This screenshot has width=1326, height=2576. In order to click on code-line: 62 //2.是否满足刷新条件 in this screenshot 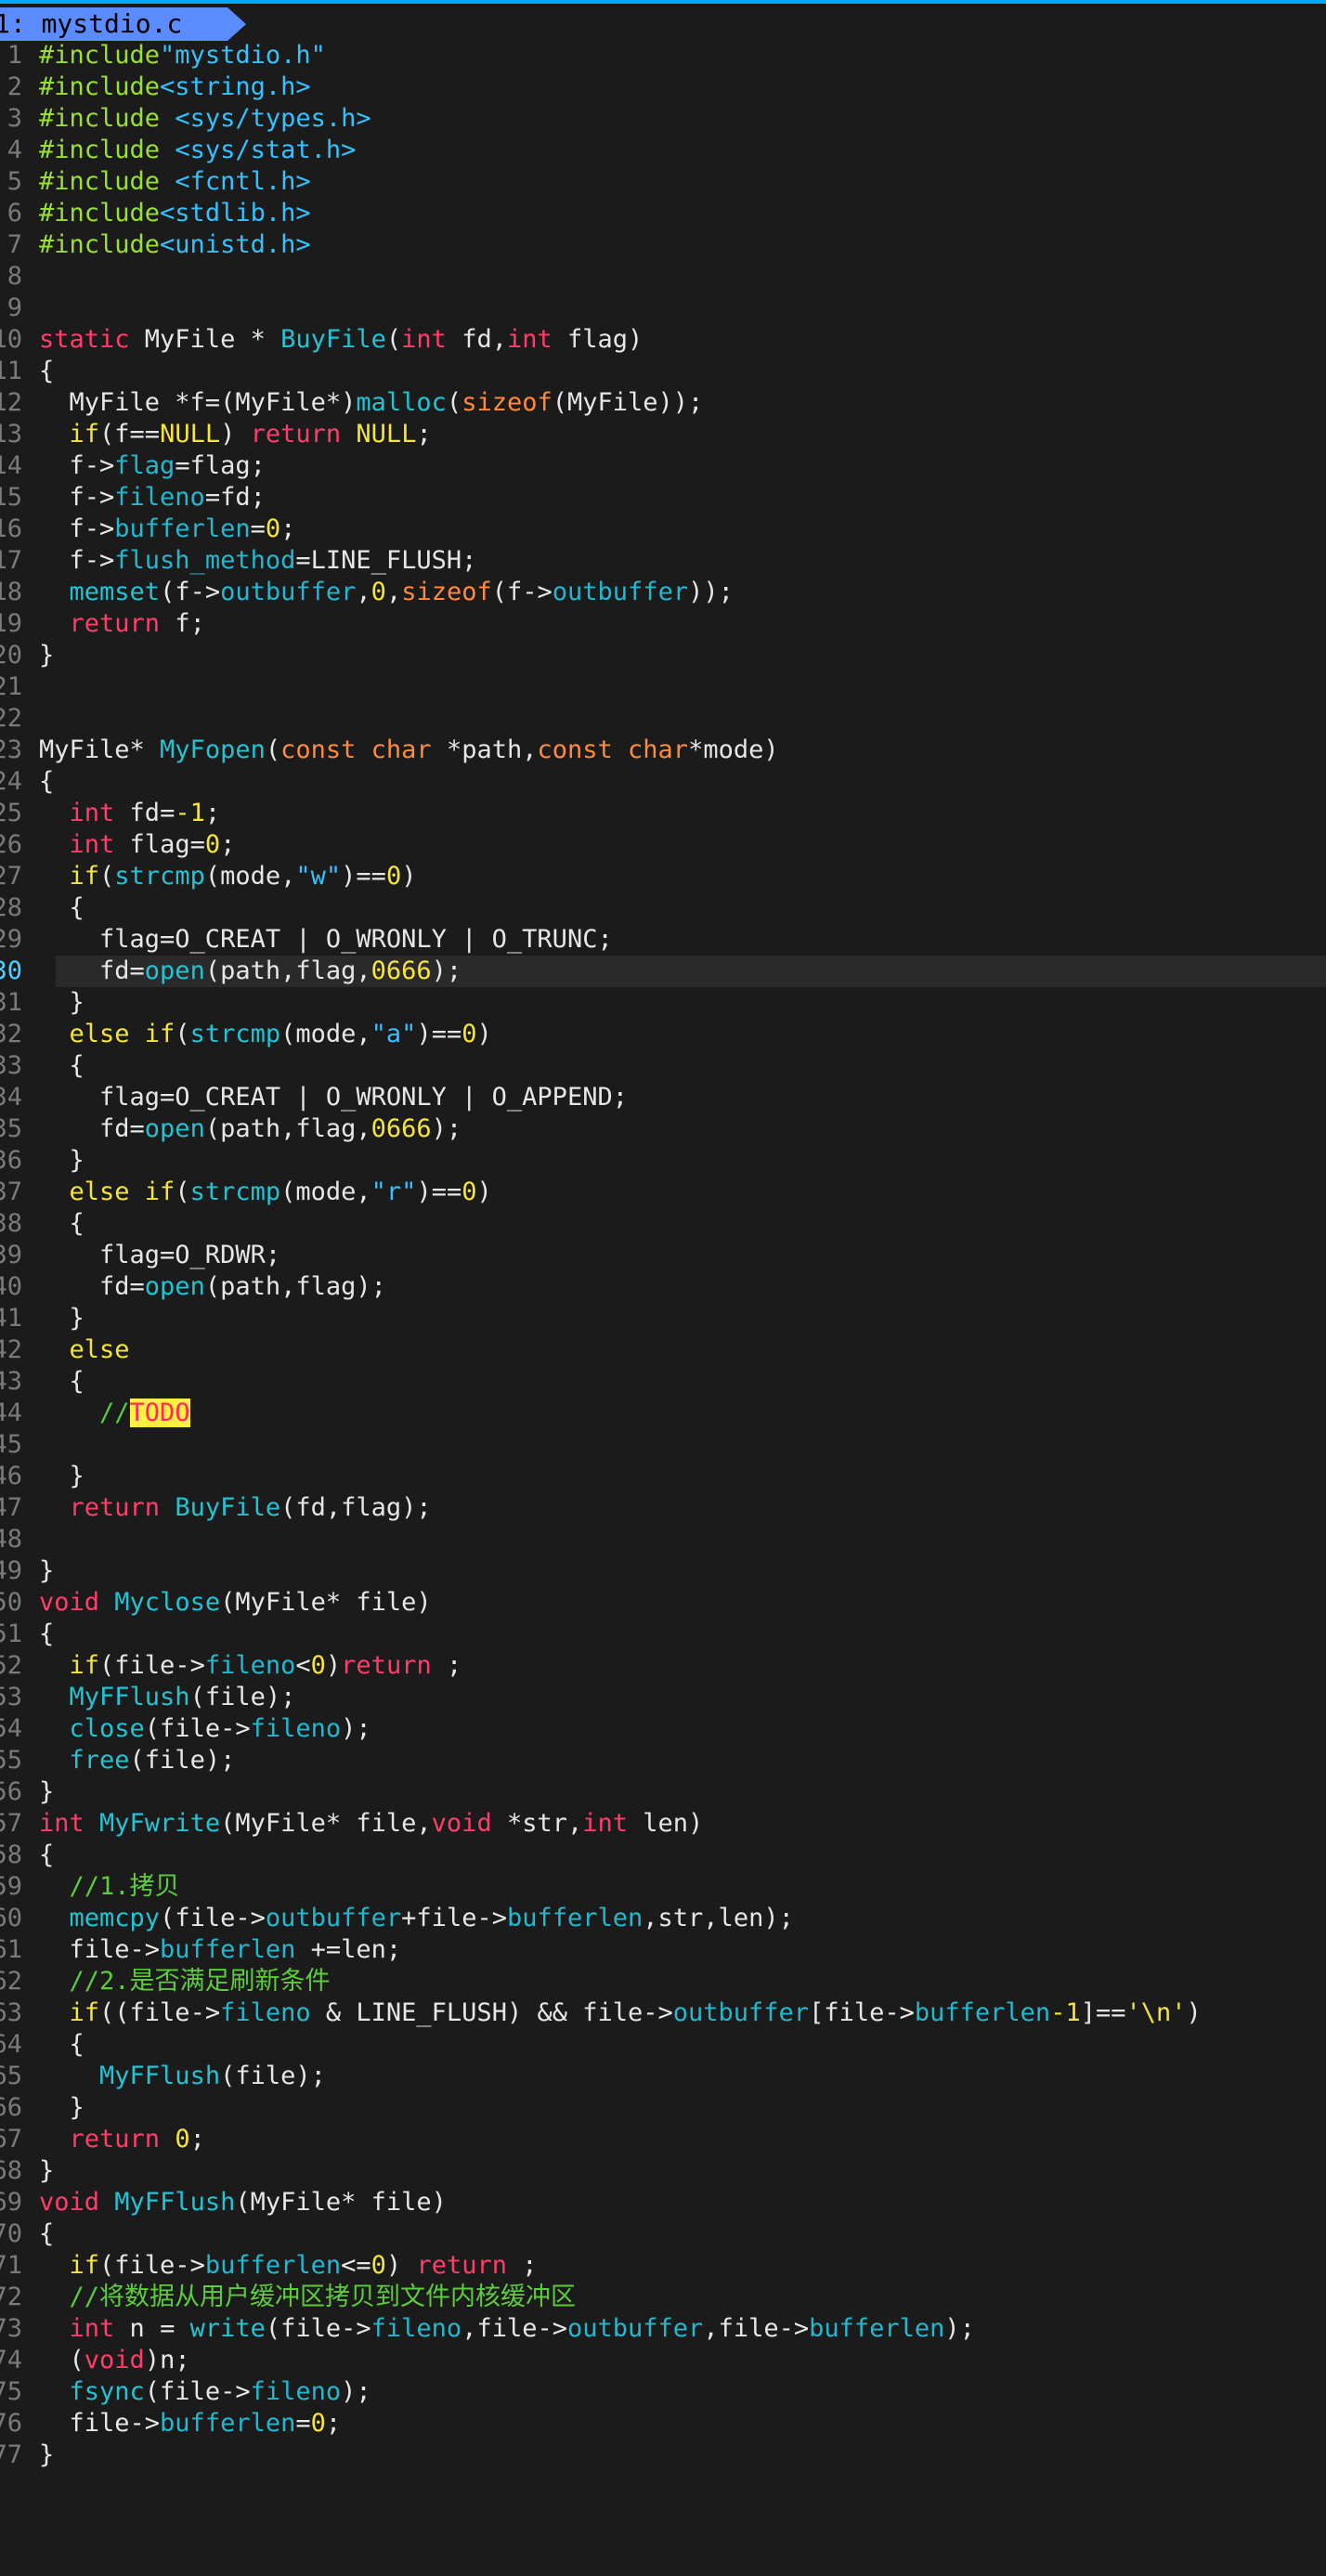, I will do `click(663, 1981)`.